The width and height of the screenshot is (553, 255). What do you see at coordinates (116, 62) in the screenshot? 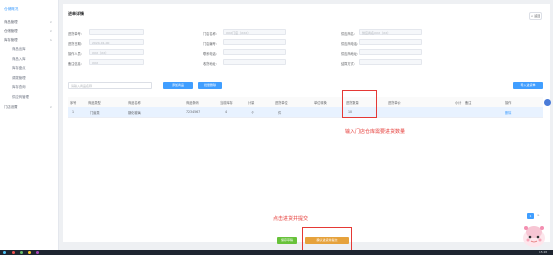
I see `remark-field: XXX` at bounding box center [116, 62].